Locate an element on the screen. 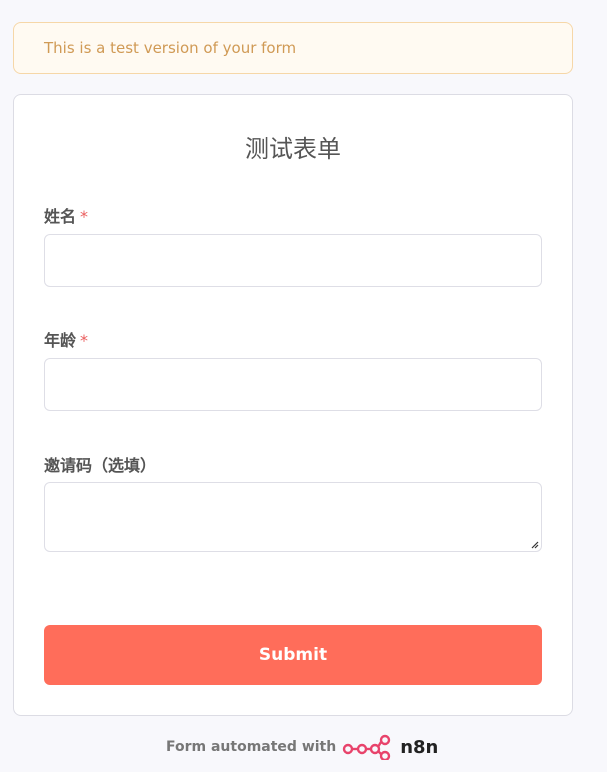 This screenshot has height=772, width=607. name-input is located at coordinates (293, 260).